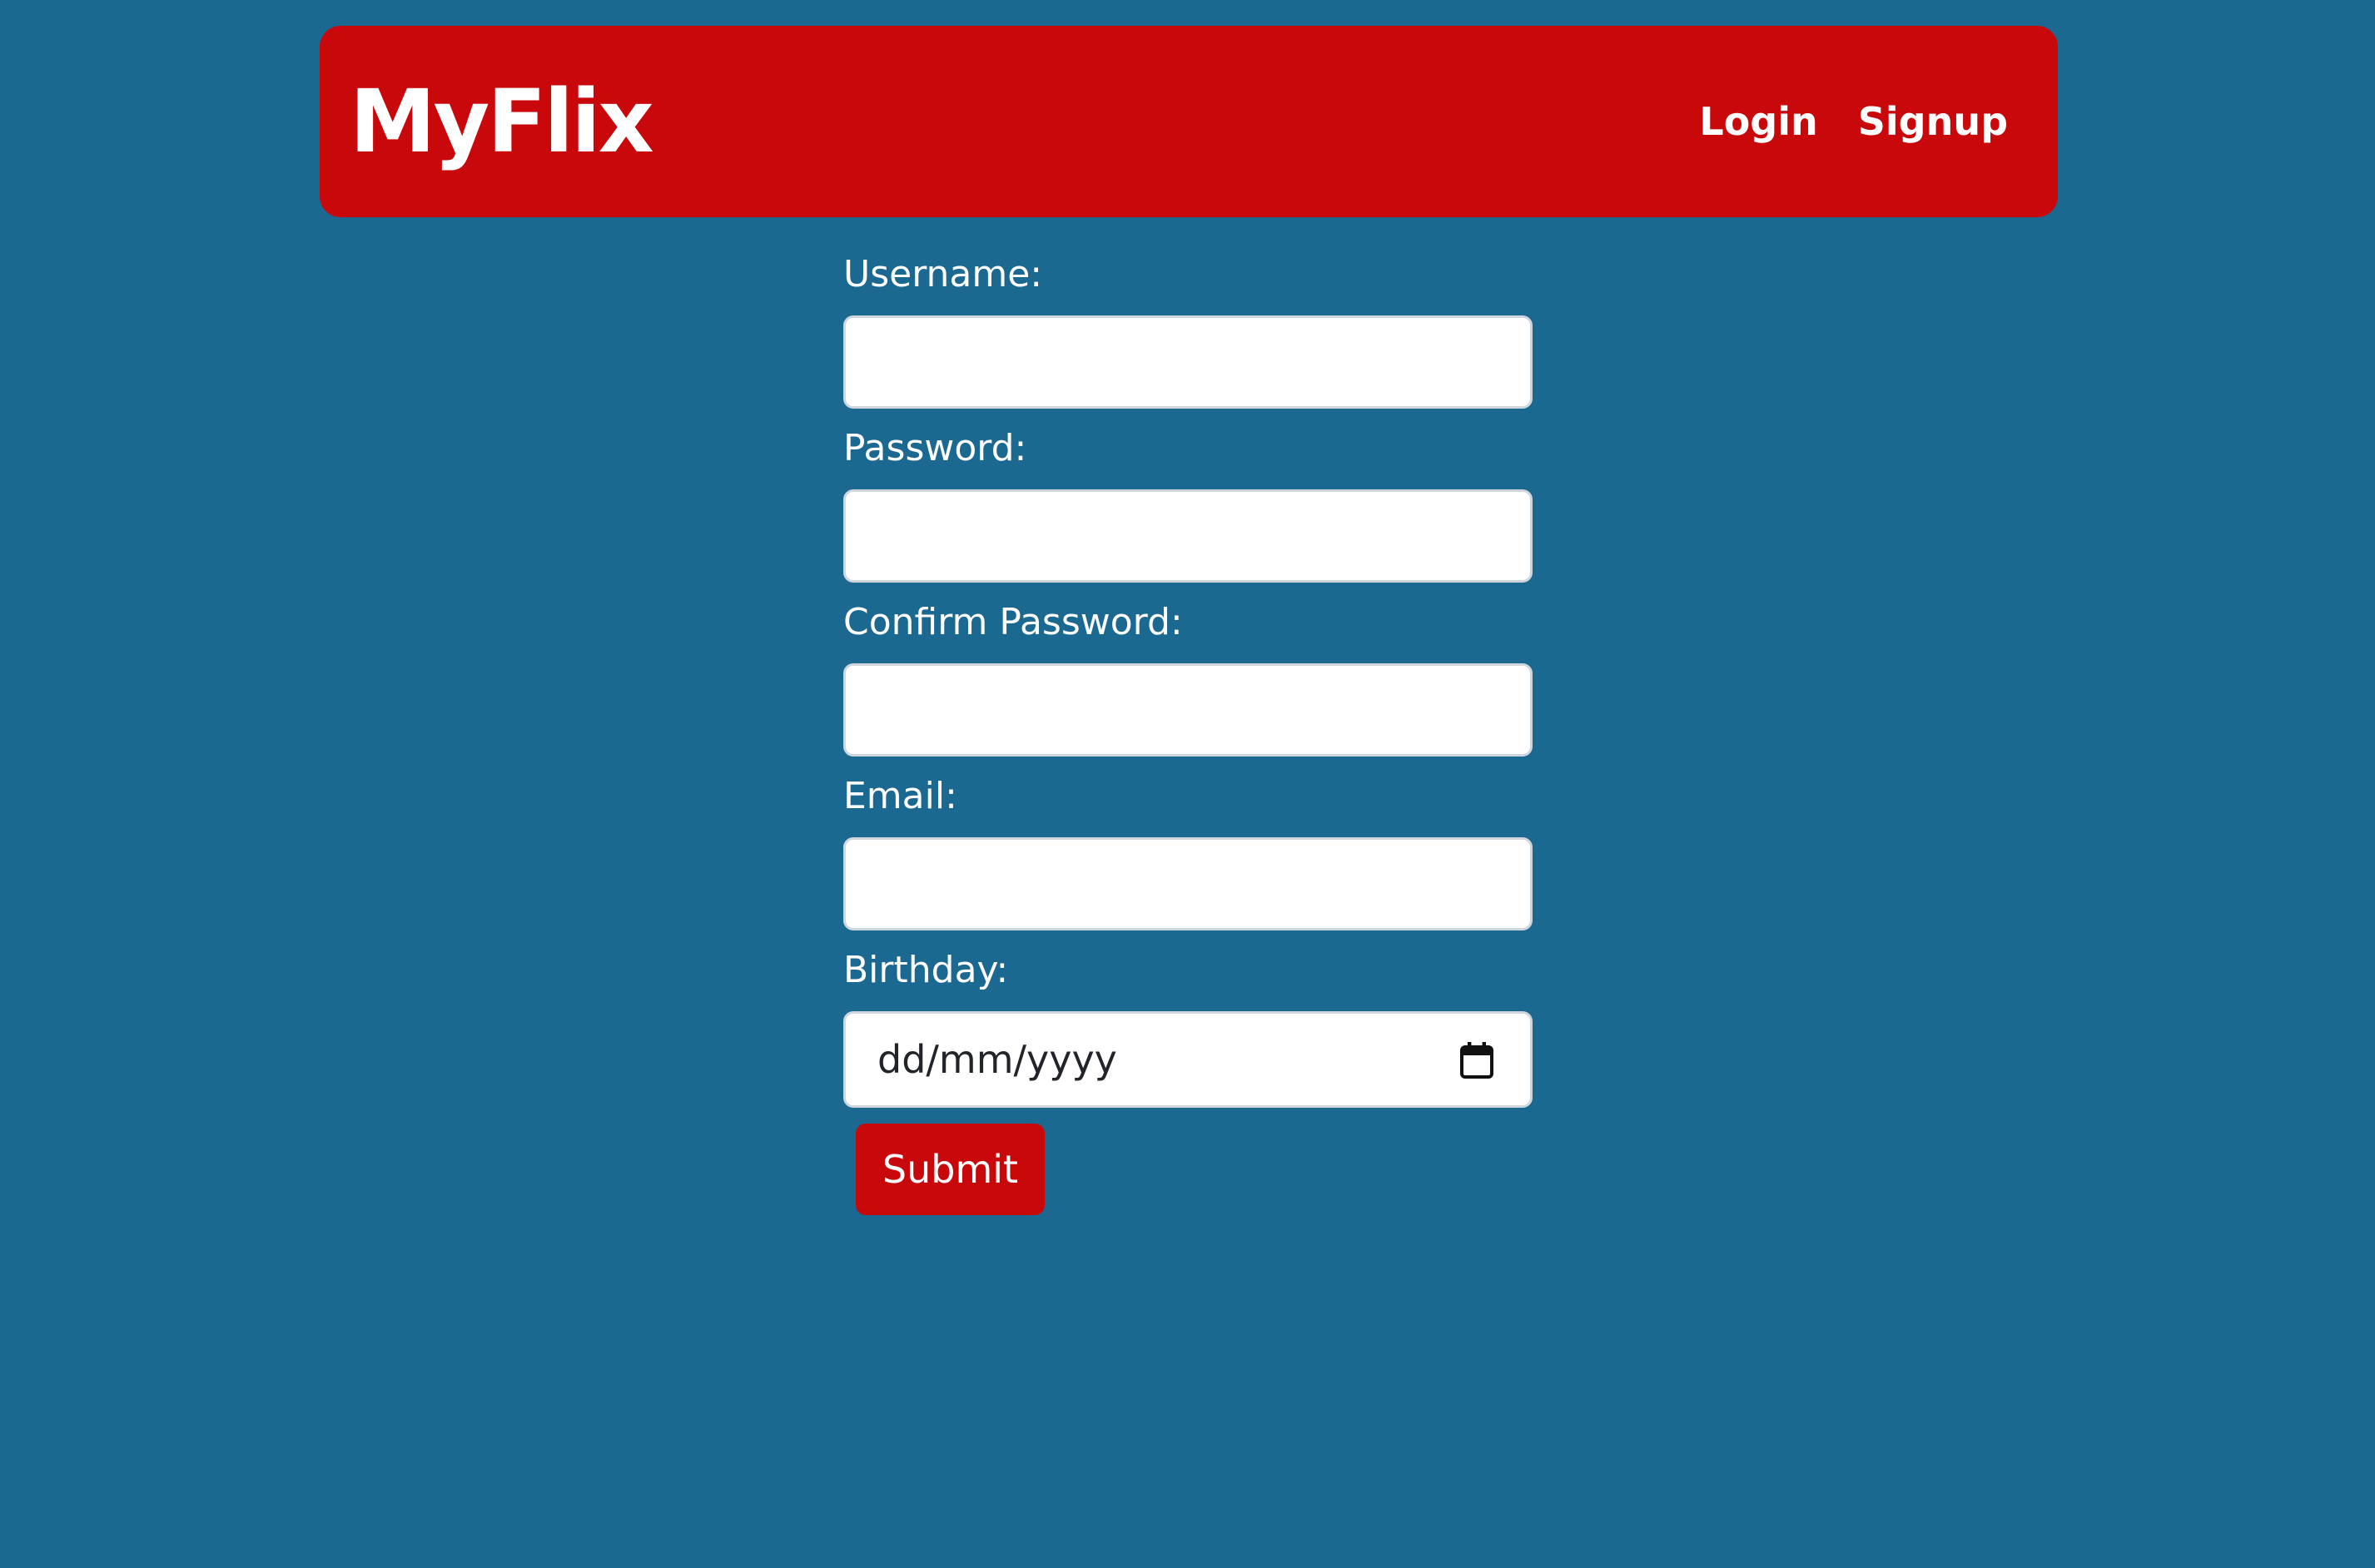 The height and width of the screenshot is (1568, 2375). I want to click on submit-button: Submit, so click(950, 1169).